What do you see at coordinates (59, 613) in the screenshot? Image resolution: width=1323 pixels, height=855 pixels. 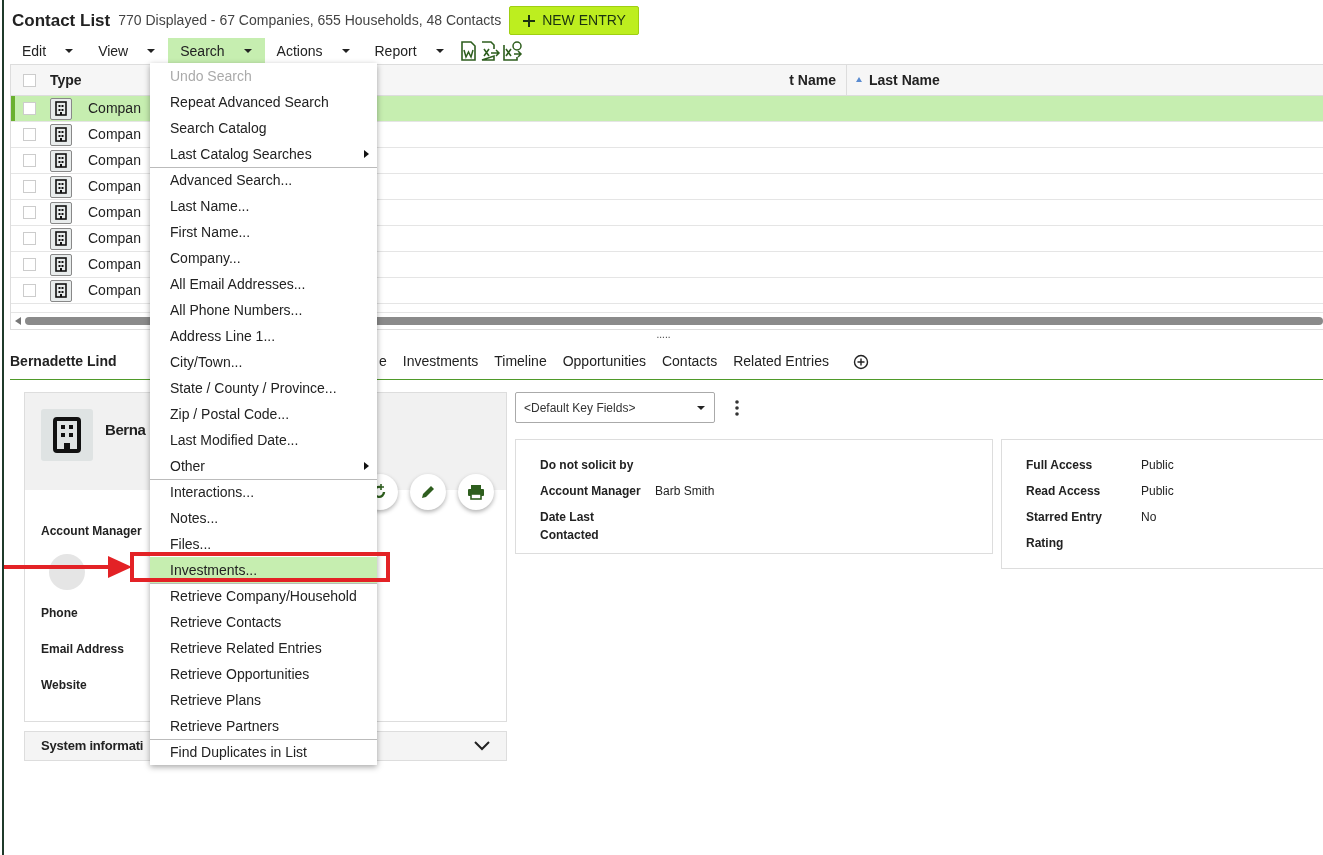 I see `field-label: Phone` at bounding box center [59, 613].